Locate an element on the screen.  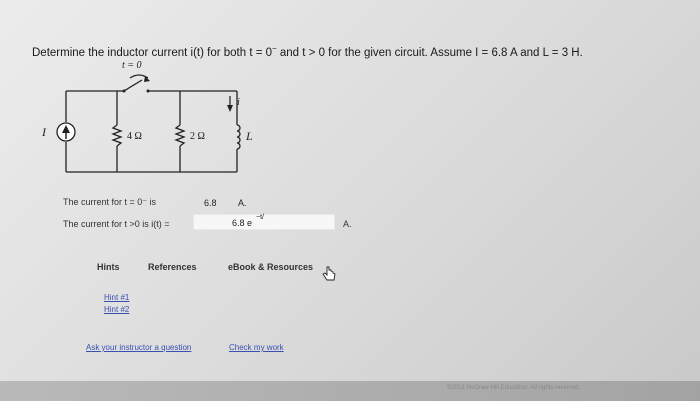
check-my-work-link: Check my work is located at coordinates (256, 347).